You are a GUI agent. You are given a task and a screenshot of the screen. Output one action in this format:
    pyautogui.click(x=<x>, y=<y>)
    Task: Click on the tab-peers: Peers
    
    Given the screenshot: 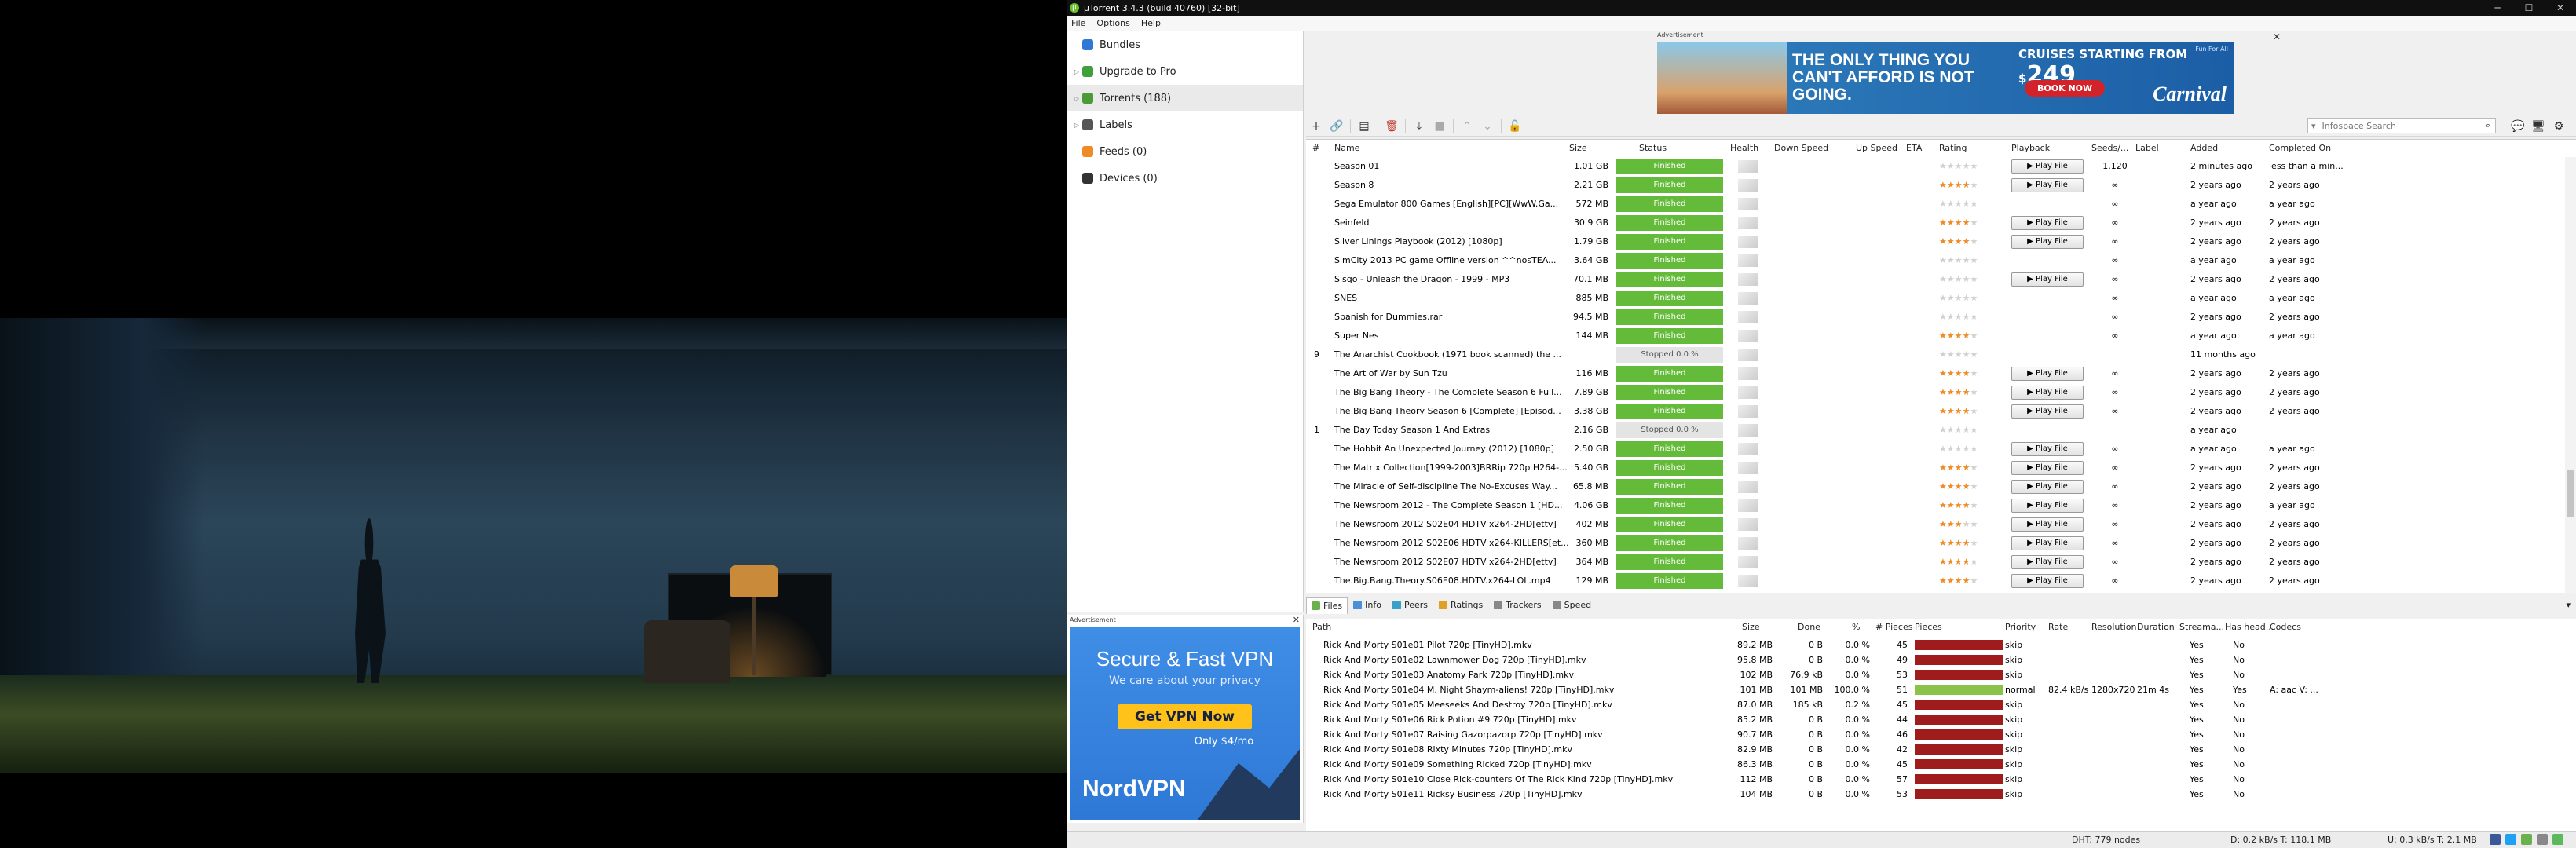 What is the action you would take?
    pyautogui.click(x=1410, y=606)
    